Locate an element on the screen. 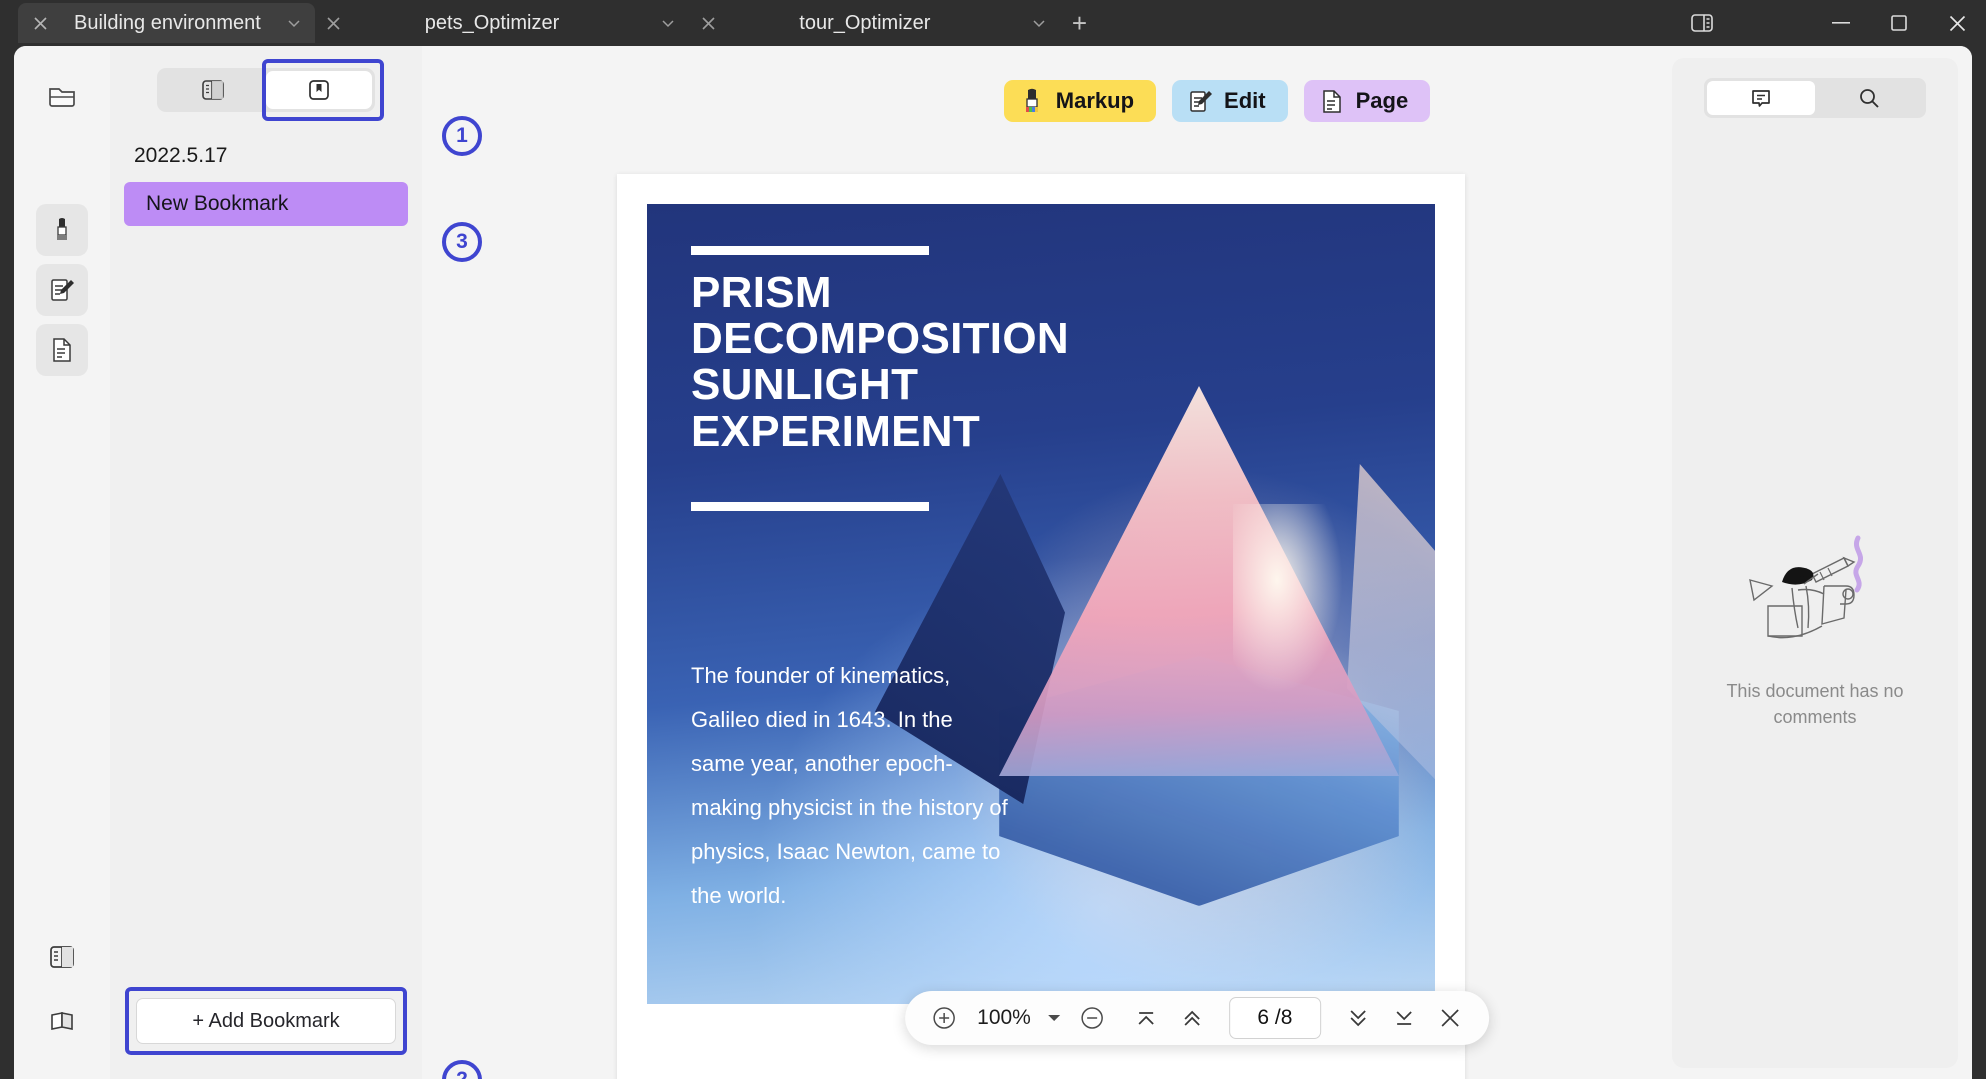  tab-label: Building environment is located at coordinates (167, 22).